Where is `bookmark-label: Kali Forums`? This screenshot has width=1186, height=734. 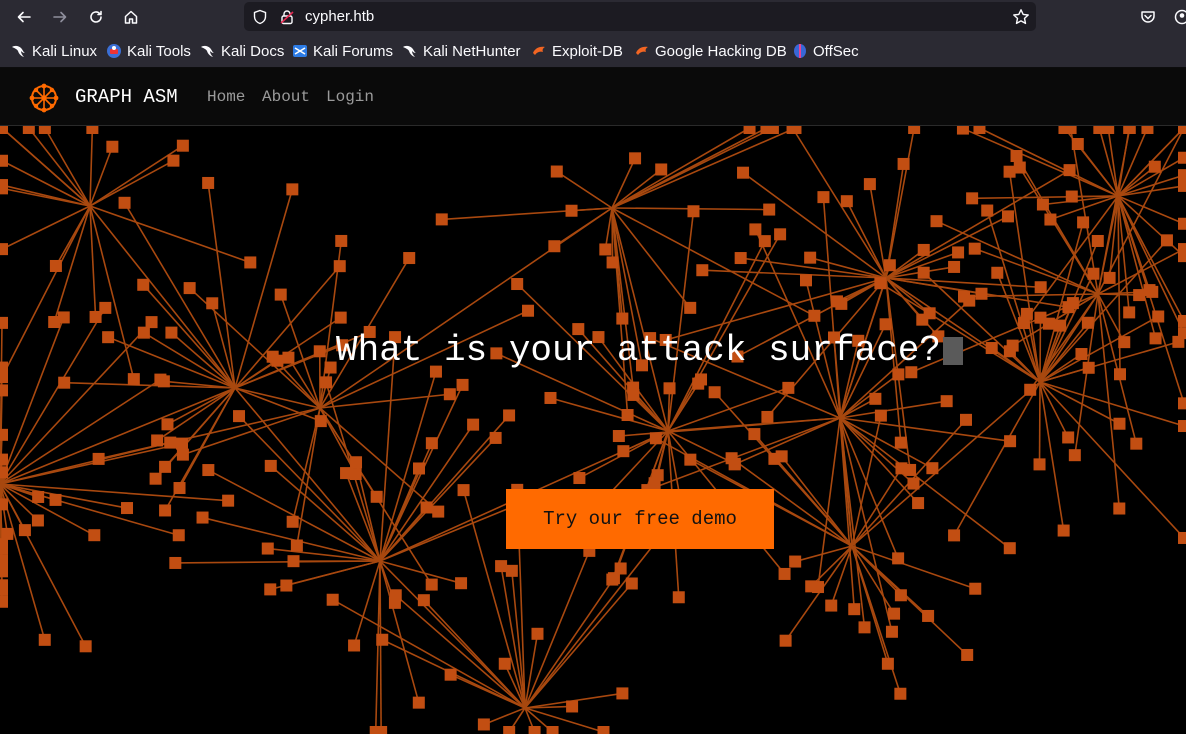 bookmark-label: Kali Forums is located at coordinates (353, 51).